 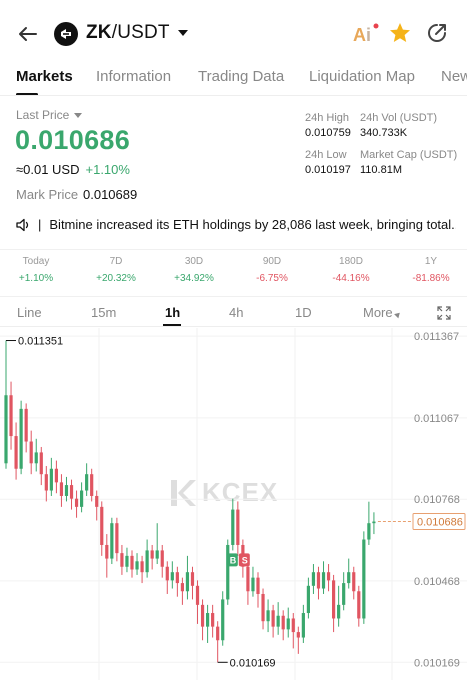 I want to click on interval-line: Line, so click(x=29, y=312).